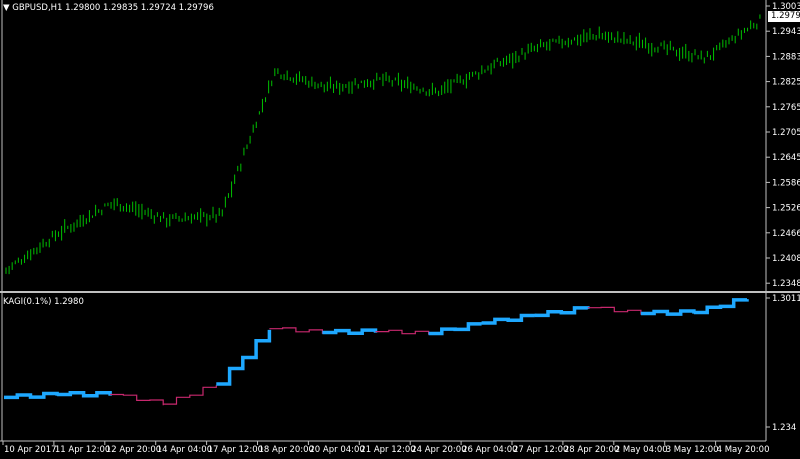 The width and height of the screenshot is (800, 459). I want to click on time-axis-label: 3 May 12:00, so click(692, 450).